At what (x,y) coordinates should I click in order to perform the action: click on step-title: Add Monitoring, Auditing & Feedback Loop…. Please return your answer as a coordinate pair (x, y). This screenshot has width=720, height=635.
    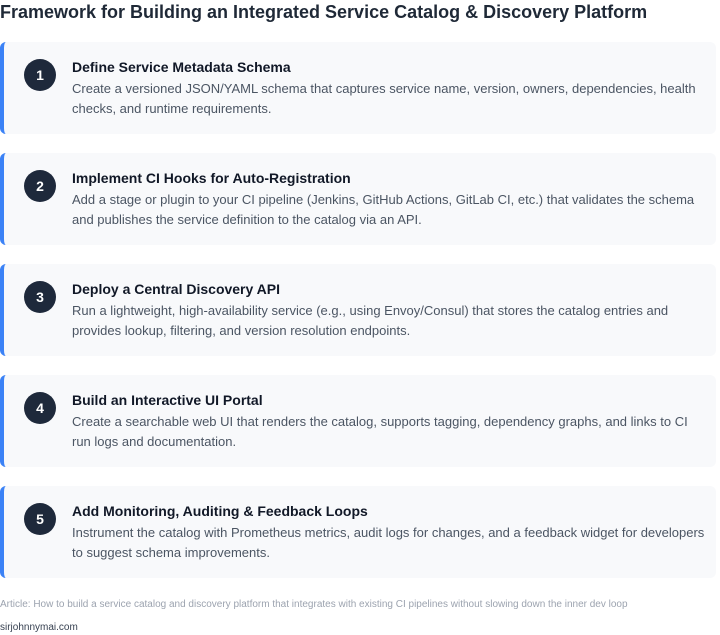
    Looking at the image, I should click on (220, 511).